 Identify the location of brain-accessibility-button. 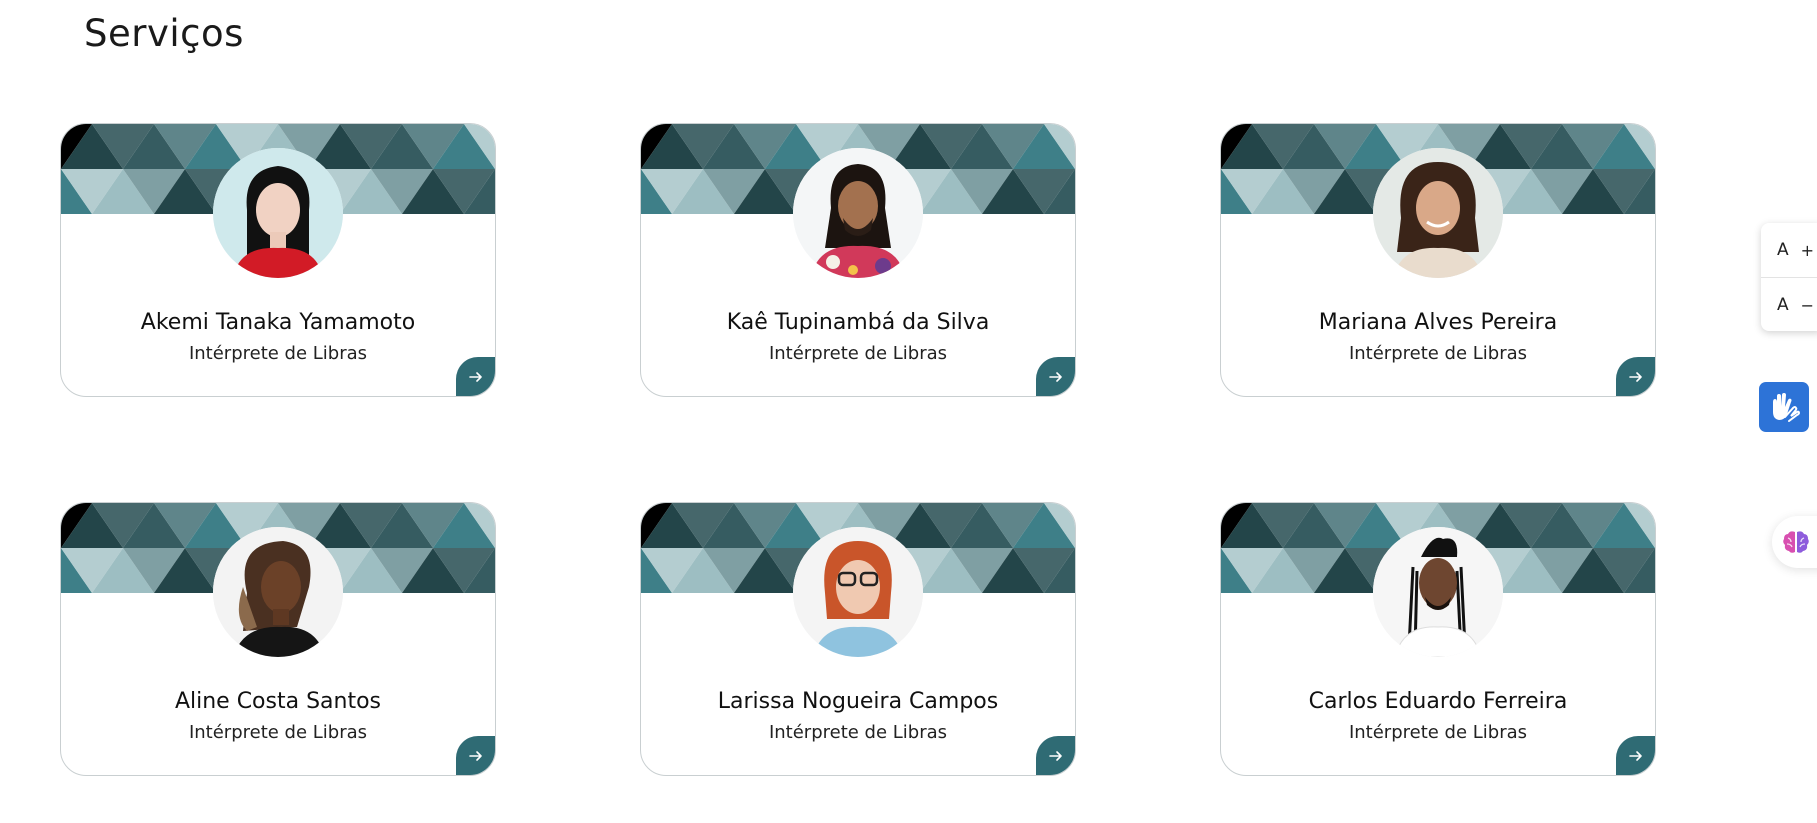
(1794, 542).